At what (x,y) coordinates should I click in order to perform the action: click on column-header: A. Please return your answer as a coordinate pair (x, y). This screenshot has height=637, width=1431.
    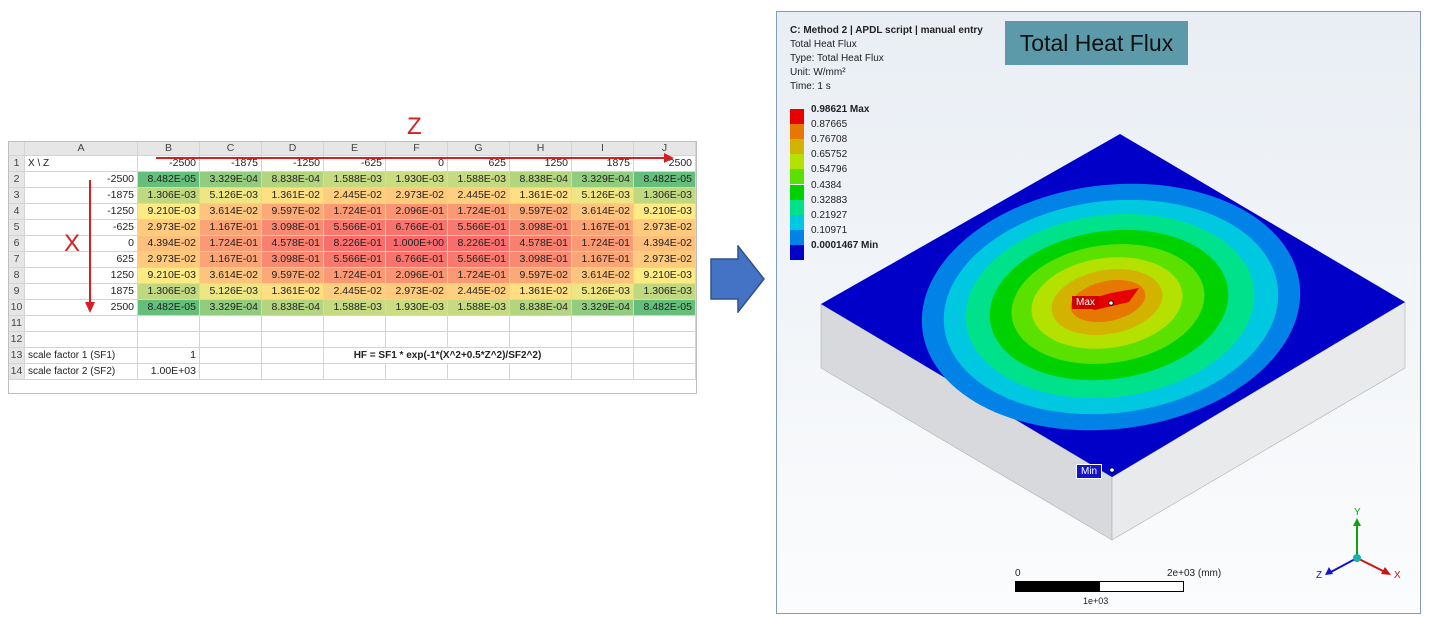
    Looking at the image, I should click on (81, 148).